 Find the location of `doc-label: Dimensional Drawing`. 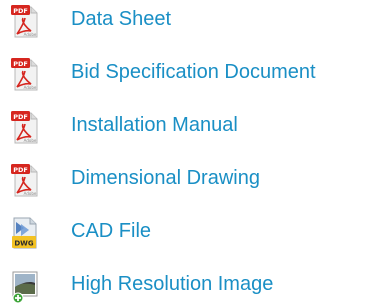

doc-label: Dimensional Drawing is located at coordinates (165, 178).